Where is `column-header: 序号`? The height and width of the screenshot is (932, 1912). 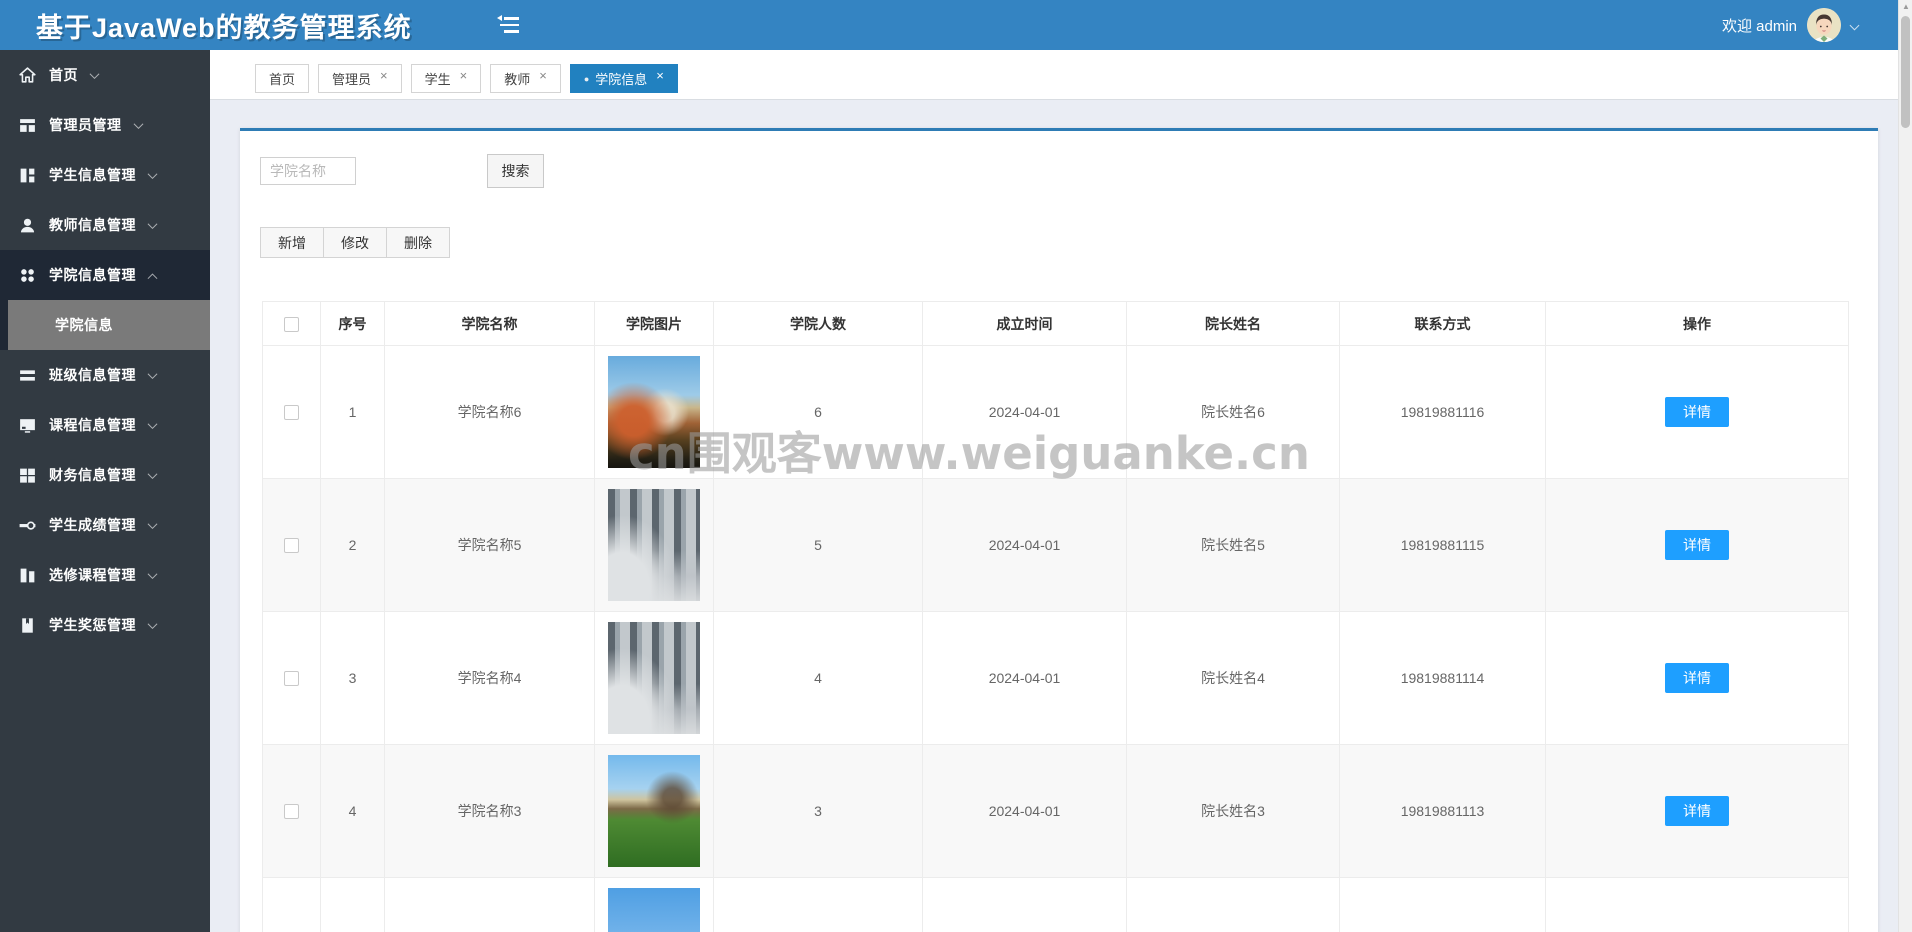 column-header: 序号 is located at coordinates (352, 323).